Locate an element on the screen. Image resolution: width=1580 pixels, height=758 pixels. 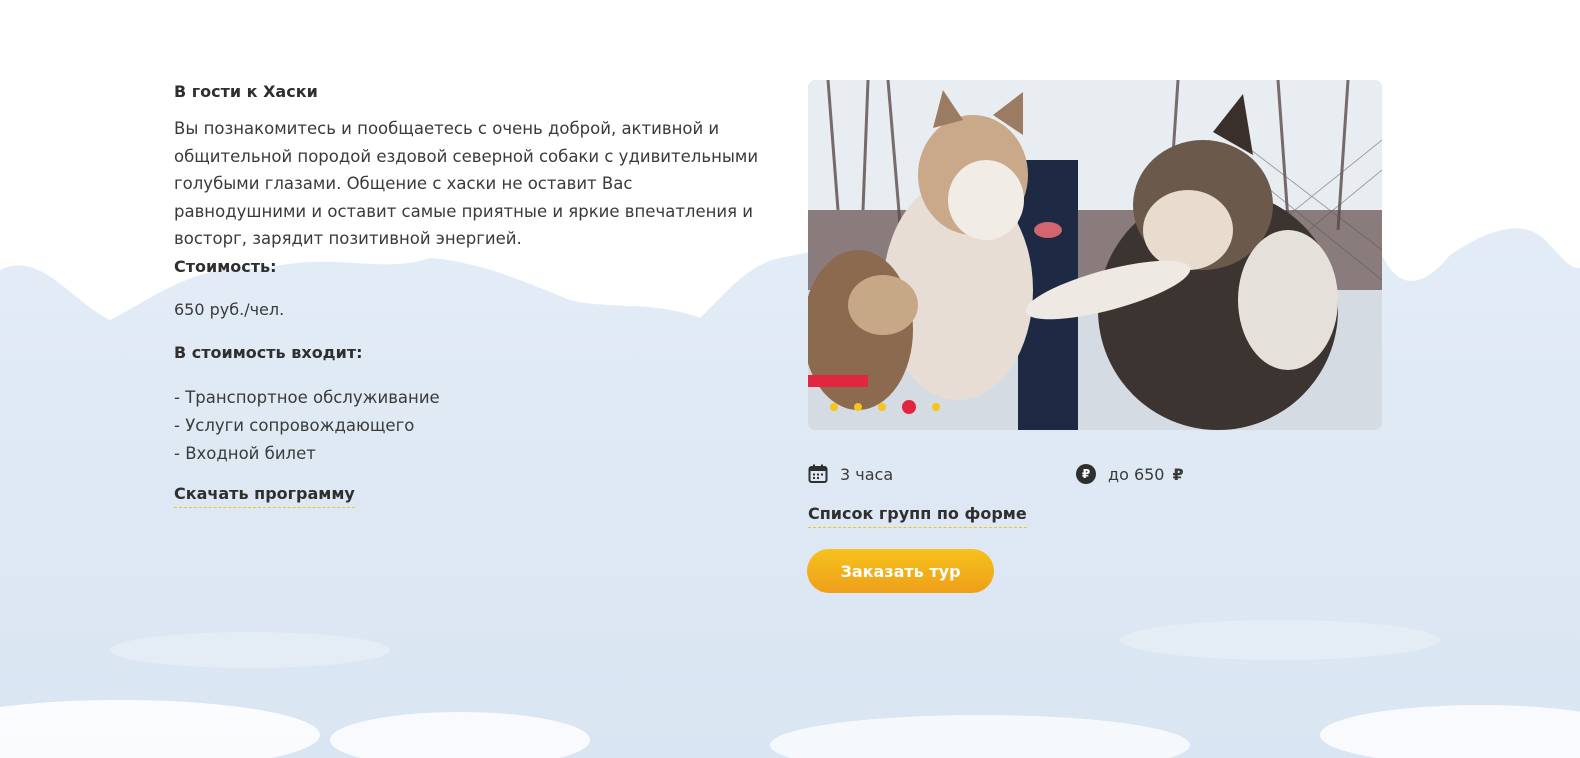
slider-dot-active is located at coordinates (909, 407).